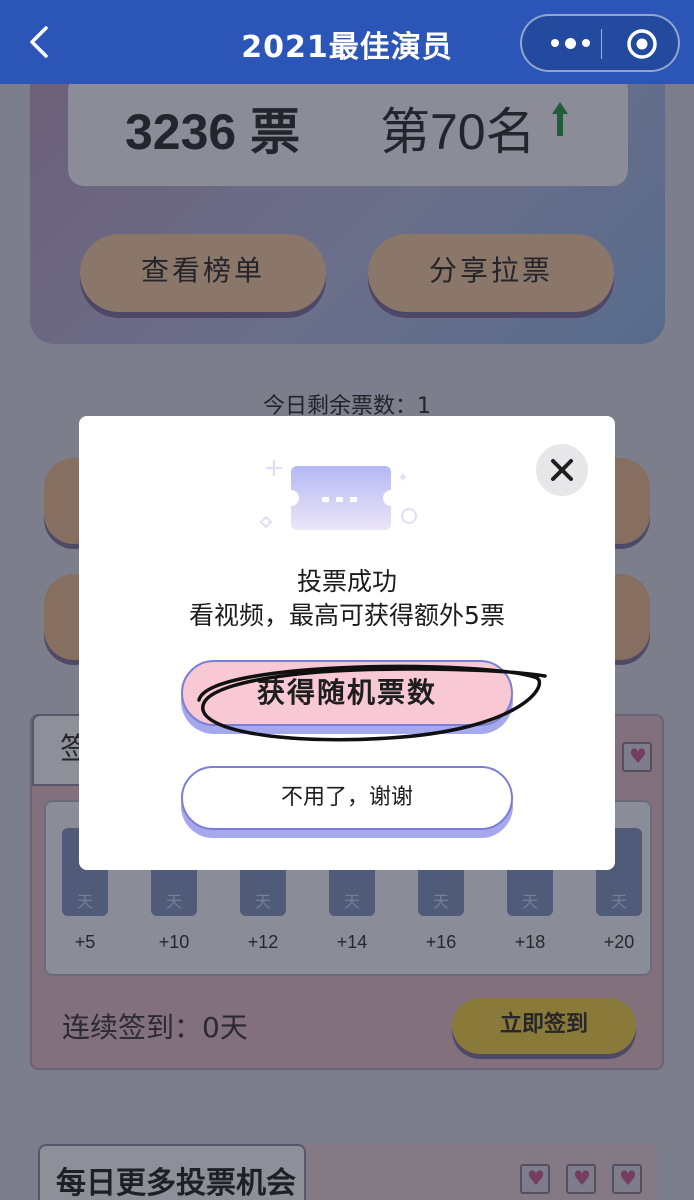 This screenshot has width=694, height=1200. I want to click on view-ranklist-button: 查看榜单, so click(203, 273).